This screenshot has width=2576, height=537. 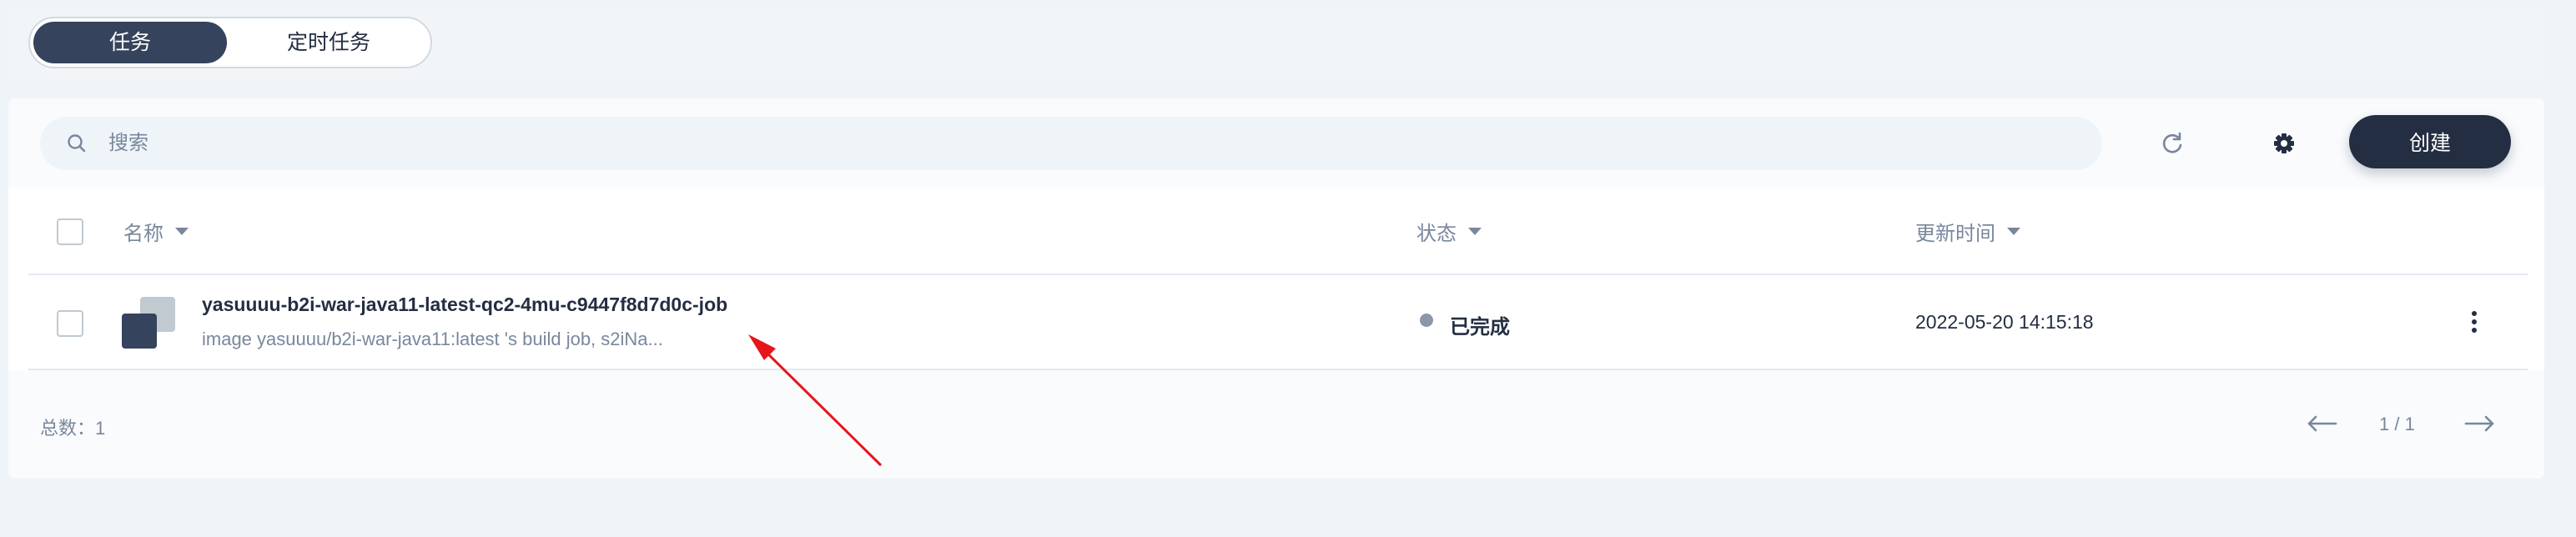 I want to click on arrow-right-icon, so click(x=2479, y=424).